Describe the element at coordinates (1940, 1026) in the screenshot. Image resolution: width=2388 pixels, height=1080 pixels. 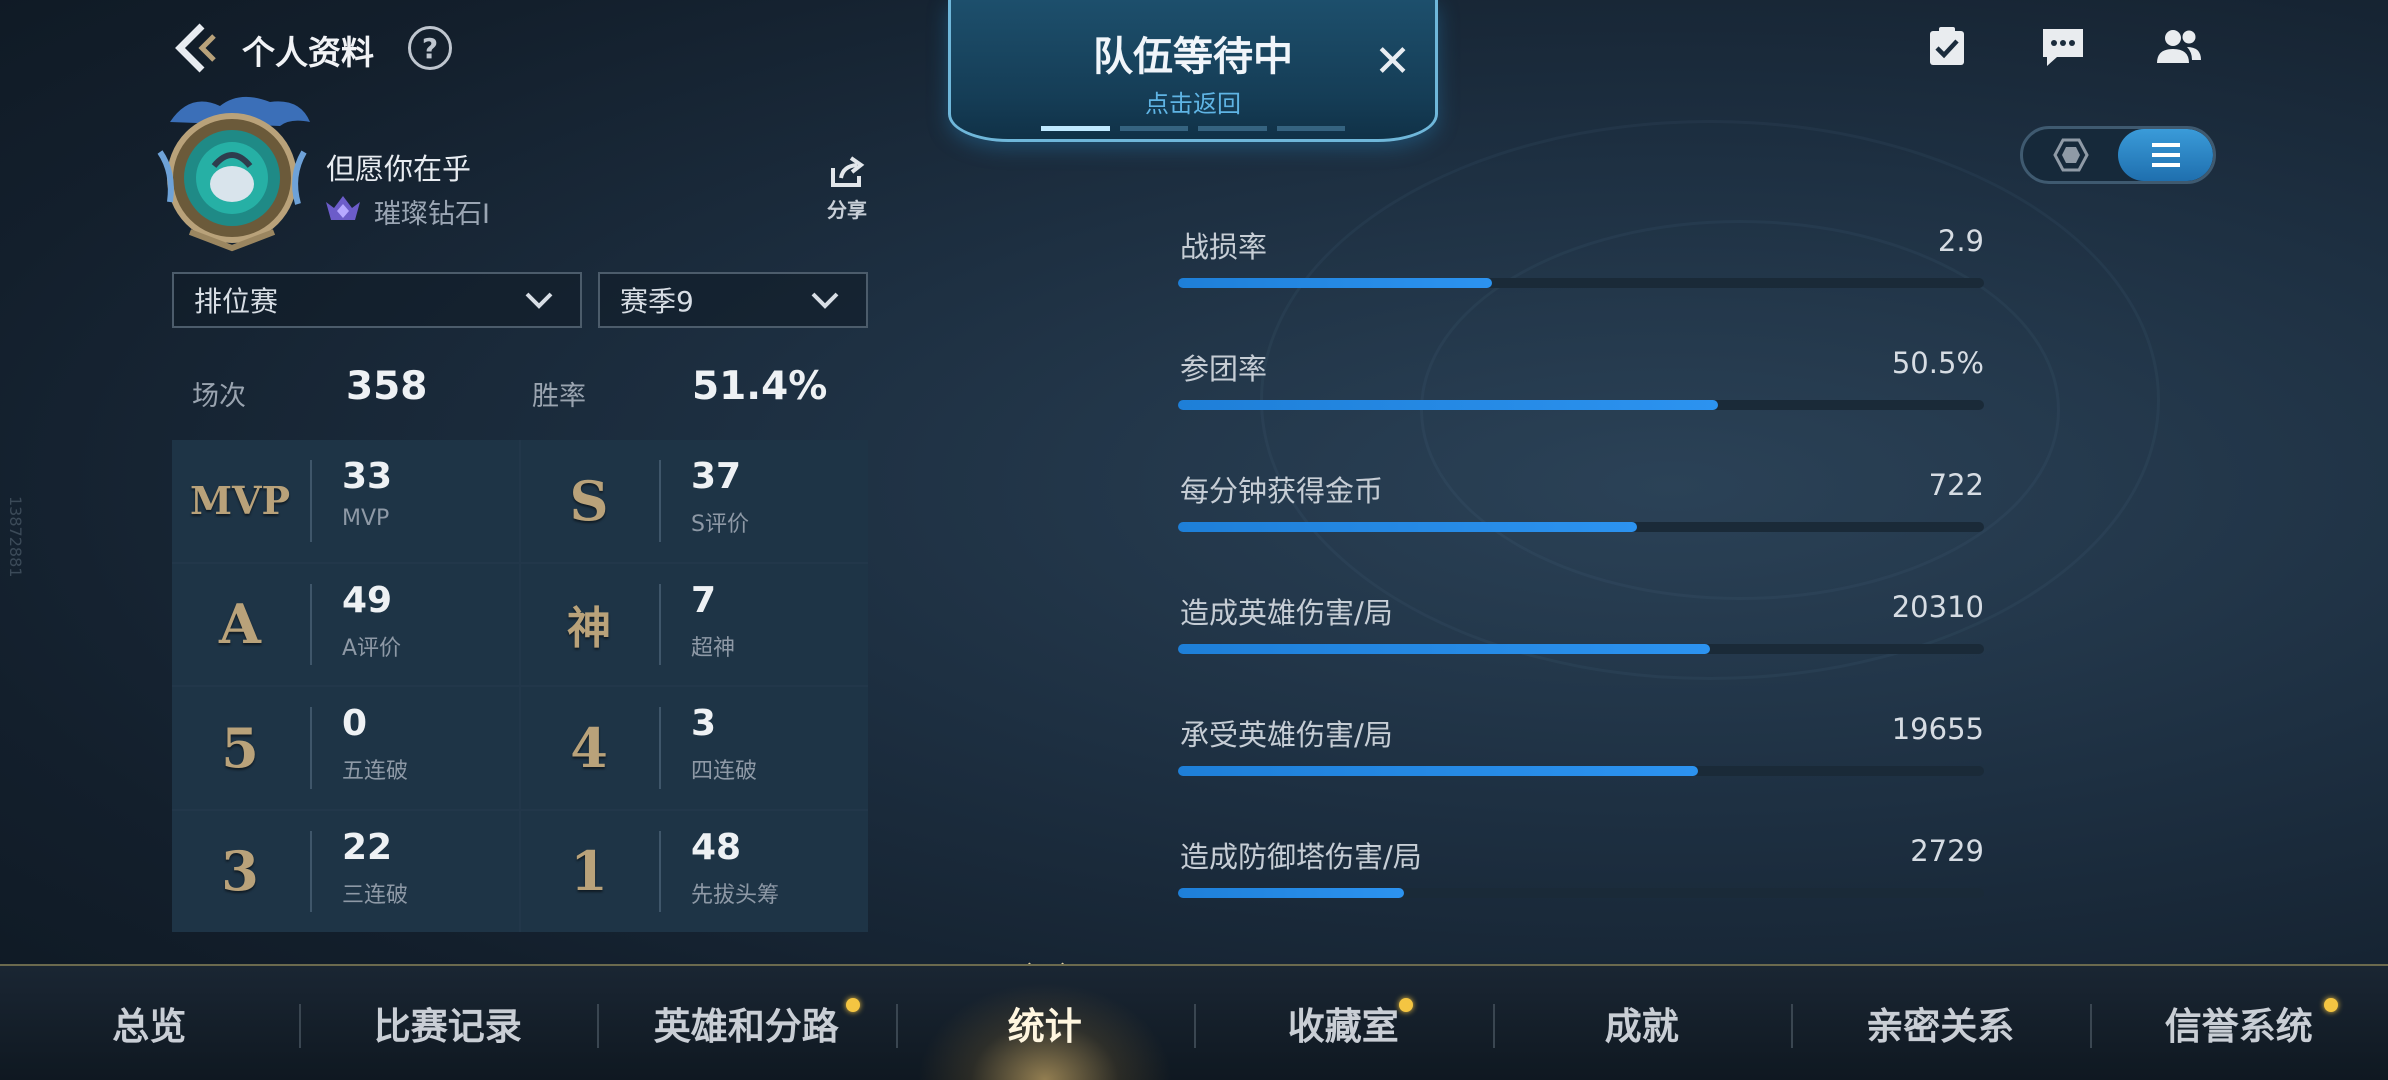
I see `tab-label: 亲密关系` at that location.